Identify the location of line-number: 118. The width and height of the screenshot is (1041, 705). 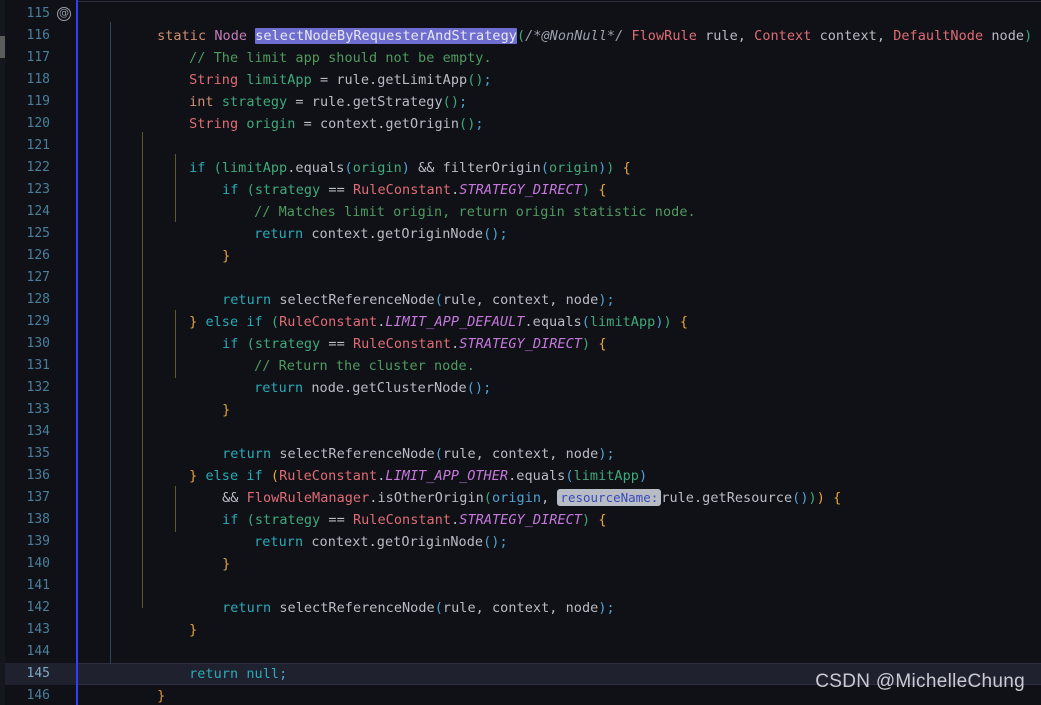
(38, 79).